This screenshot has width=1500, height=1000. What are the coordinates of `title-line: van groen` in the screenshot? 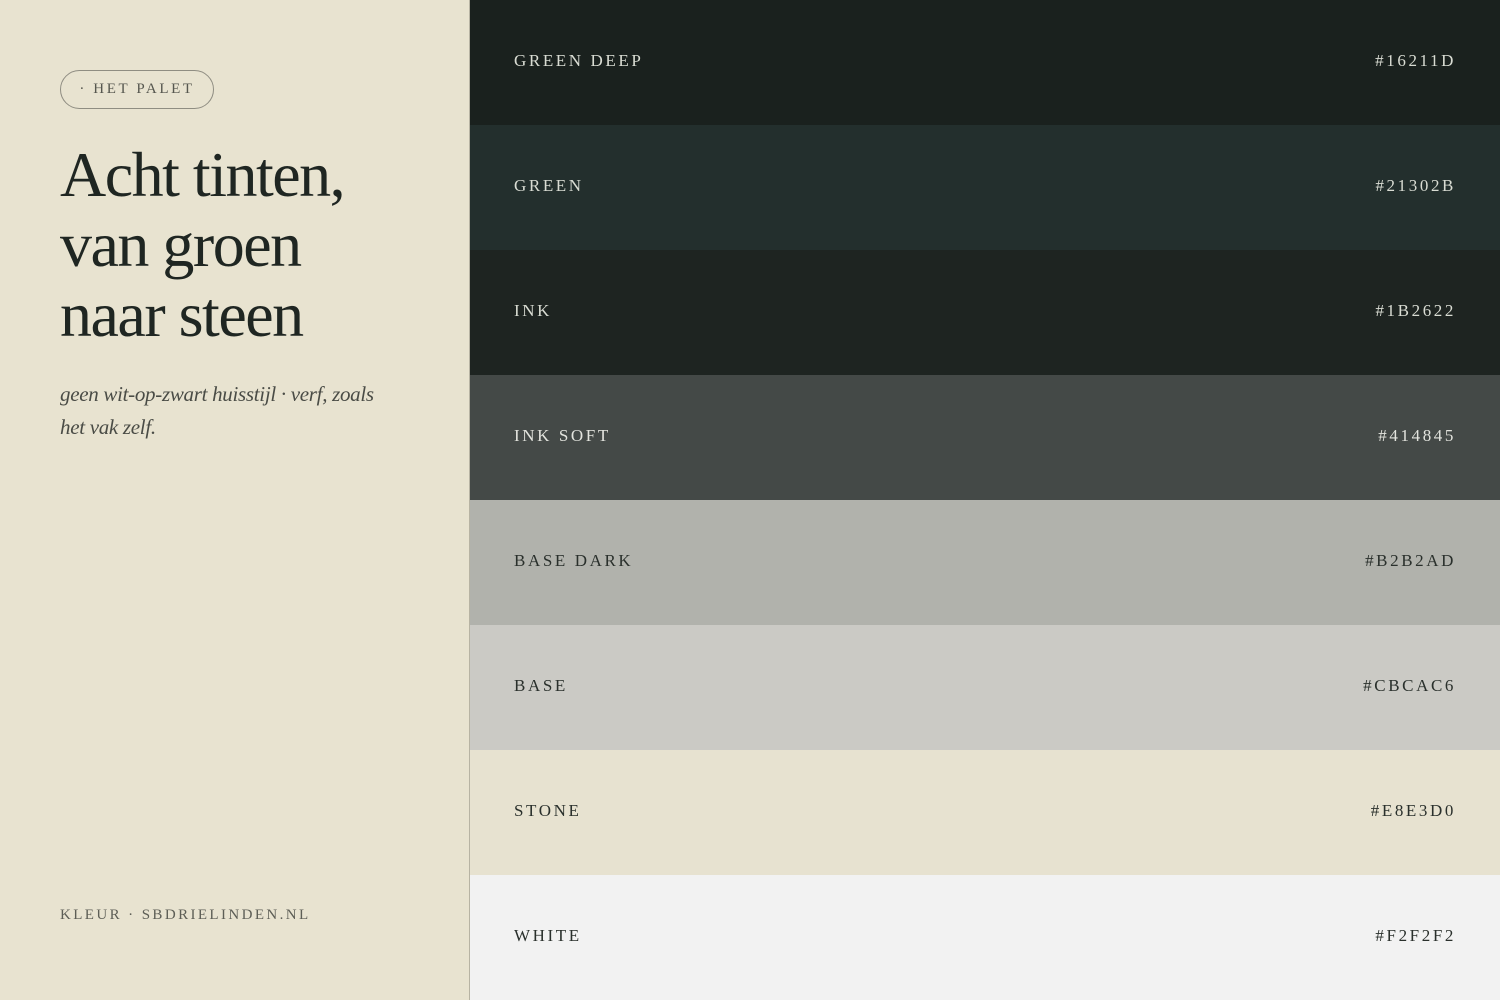 It's located at (181, 244).